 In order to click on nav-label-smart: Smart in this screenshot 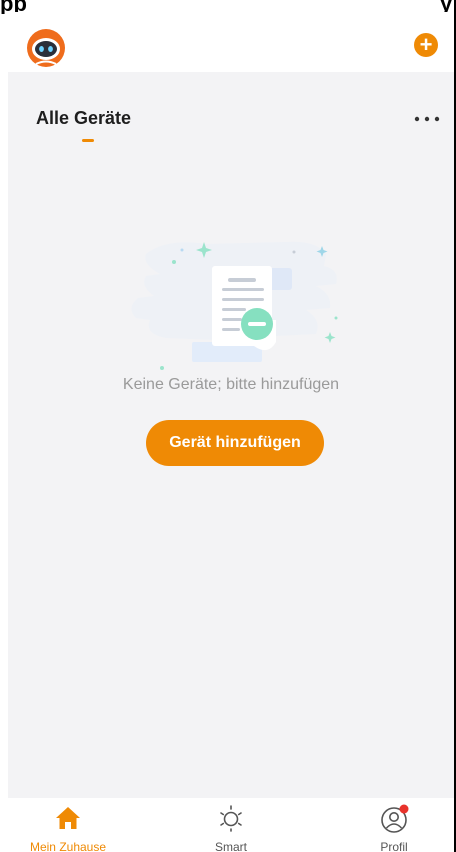, I will do `click(230, 846)`.